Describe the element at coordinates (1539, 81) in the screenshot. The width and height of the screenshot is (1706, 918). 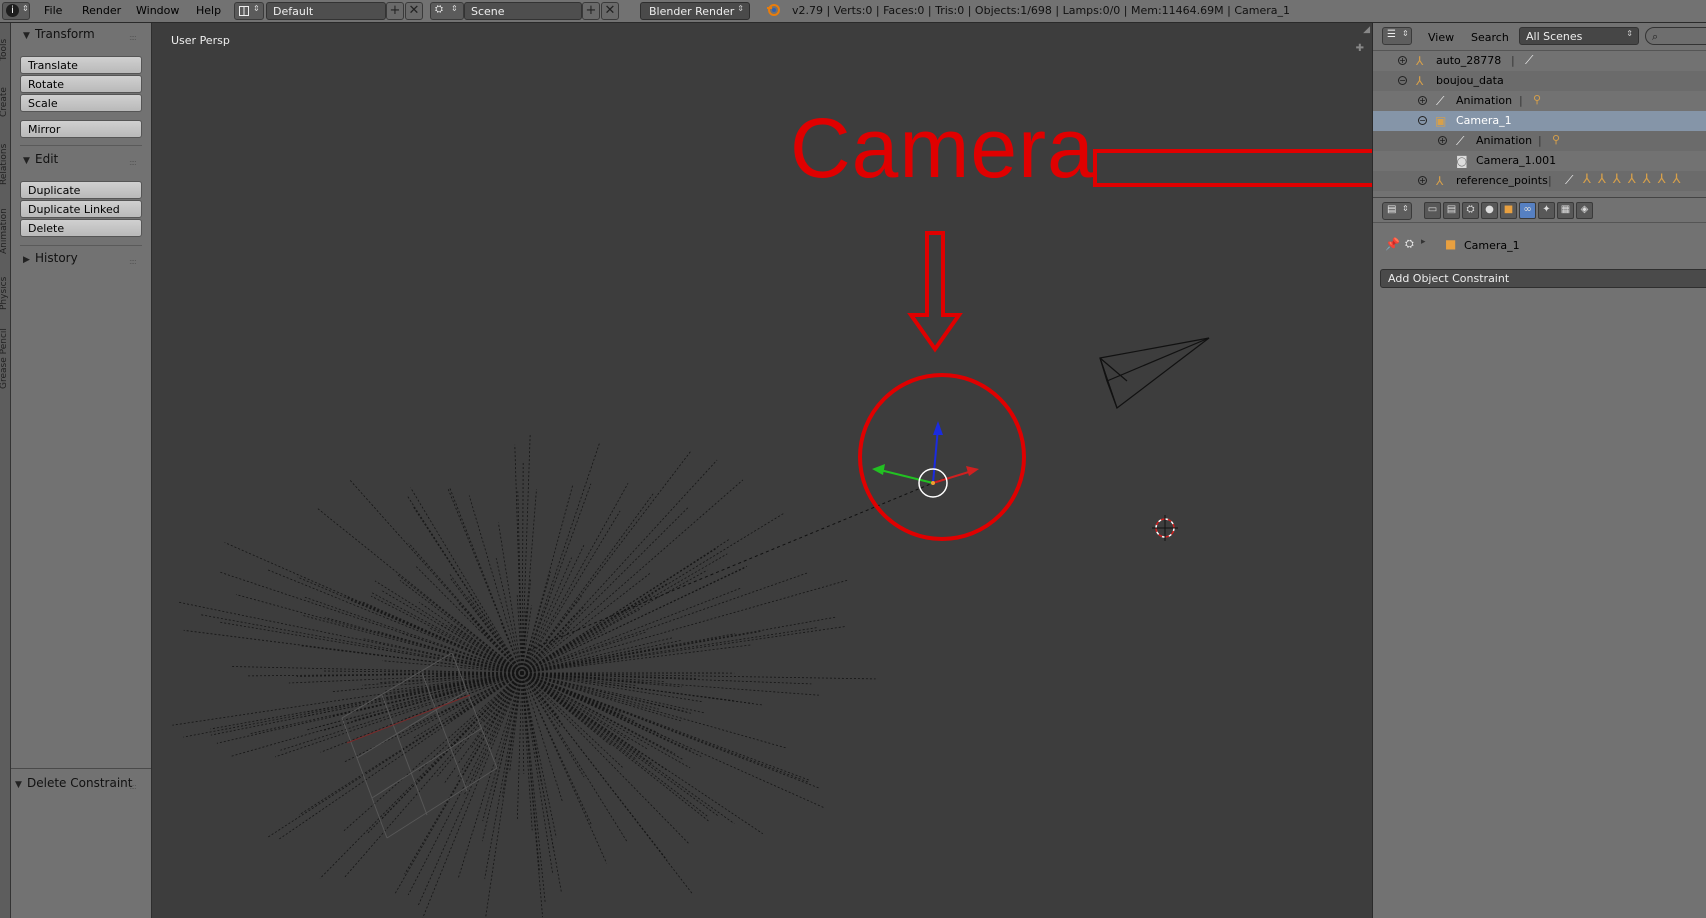
I see `outliner-row-boujou-data: − ⅄ boujou_data` at that location.